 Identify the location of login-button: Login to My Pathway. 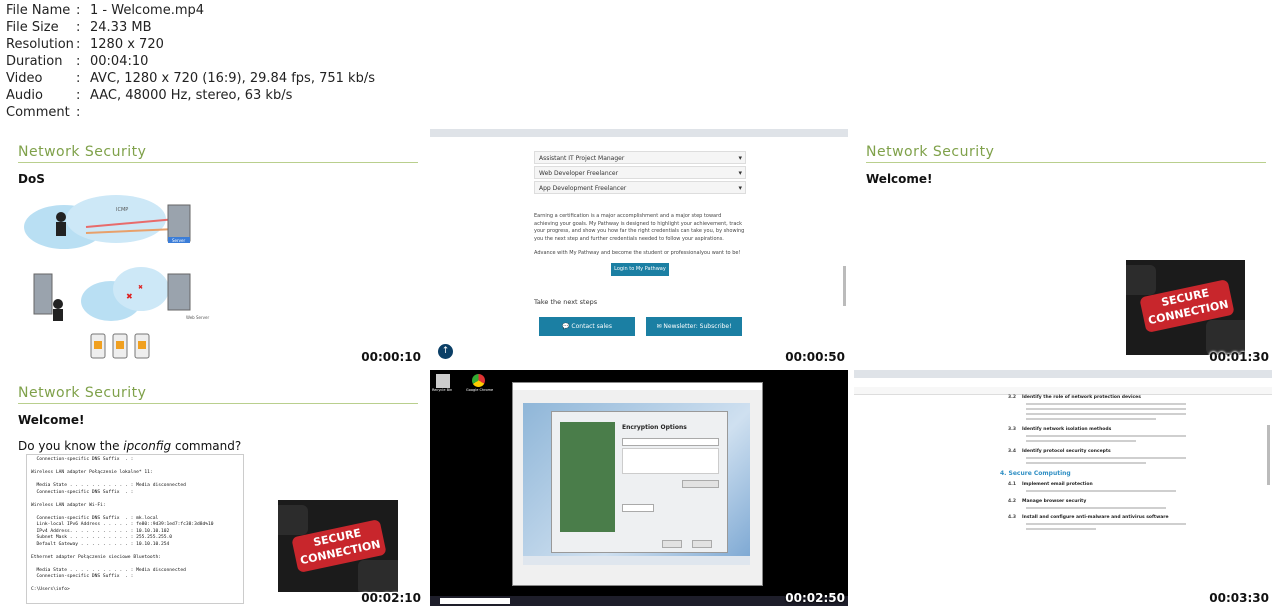
(640, 269).